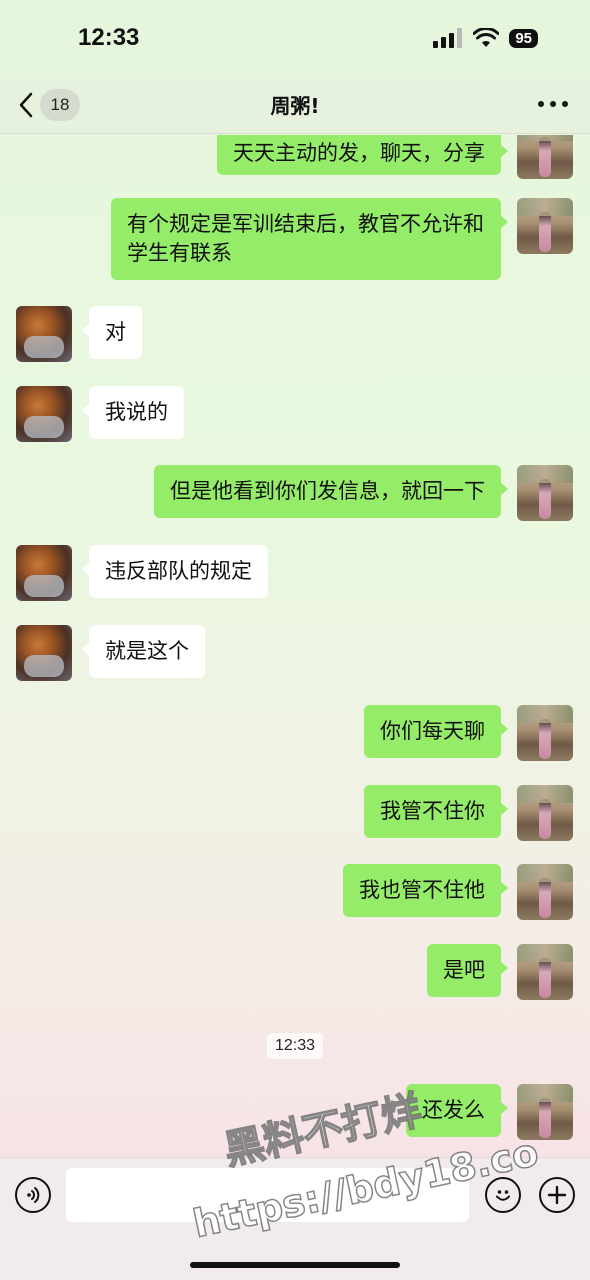 This screenshot has height=1280, width=590. I want to click on wifi-icon, so click(486, 37).